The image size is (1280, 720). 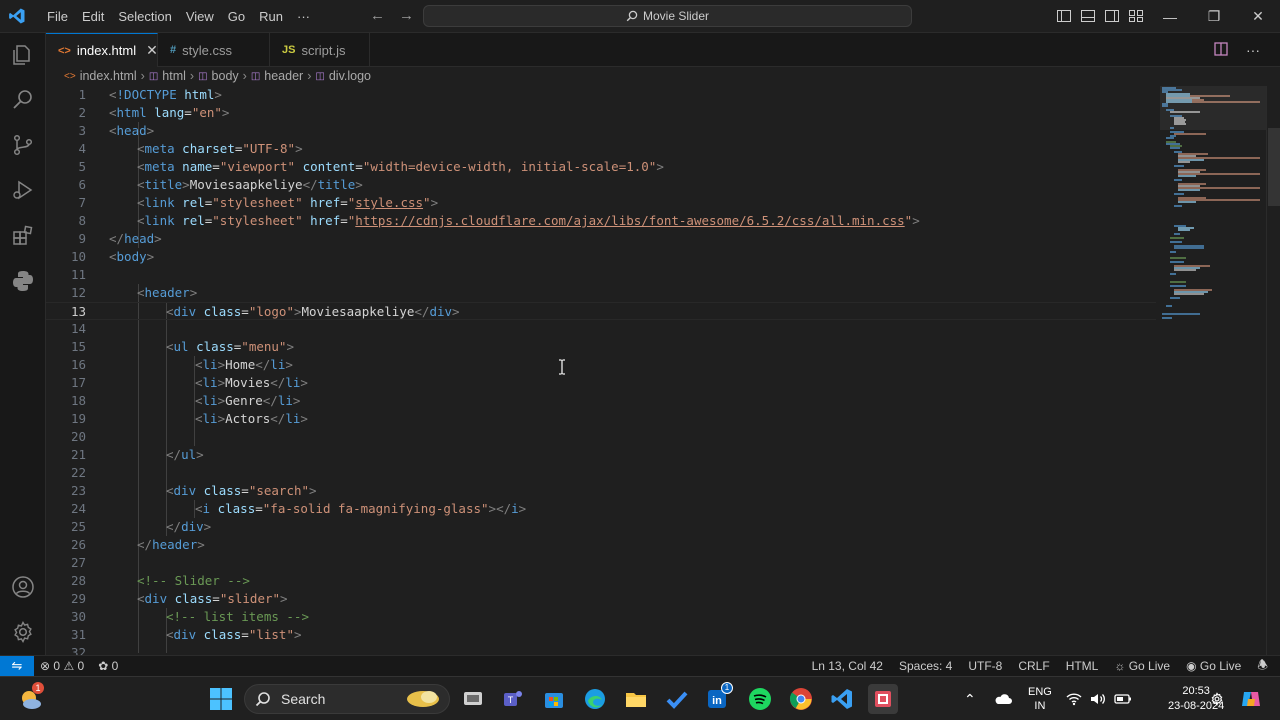 I want to click on split-editor-icon, so click(x=1221, y=50).